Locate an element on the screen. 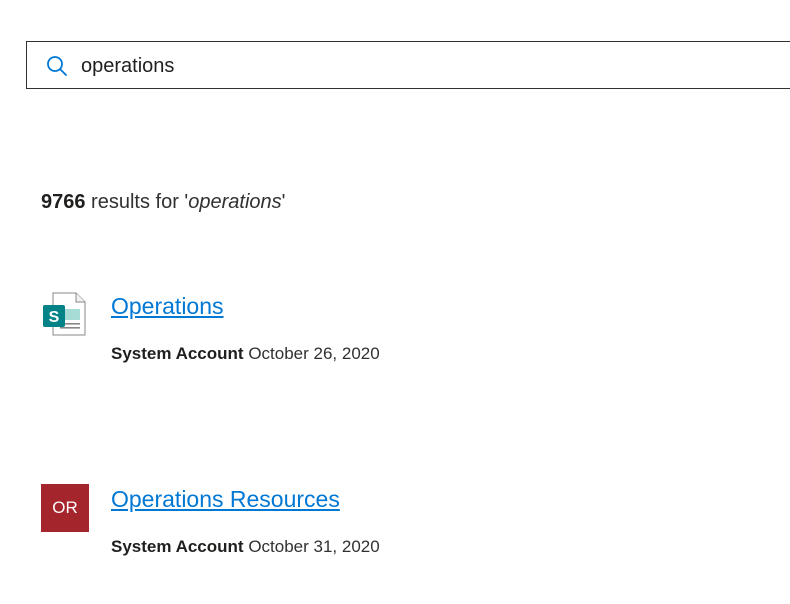 This screenshot has height=604, width=790. site-initials-tile: OR is located at coordinates (65, 508).